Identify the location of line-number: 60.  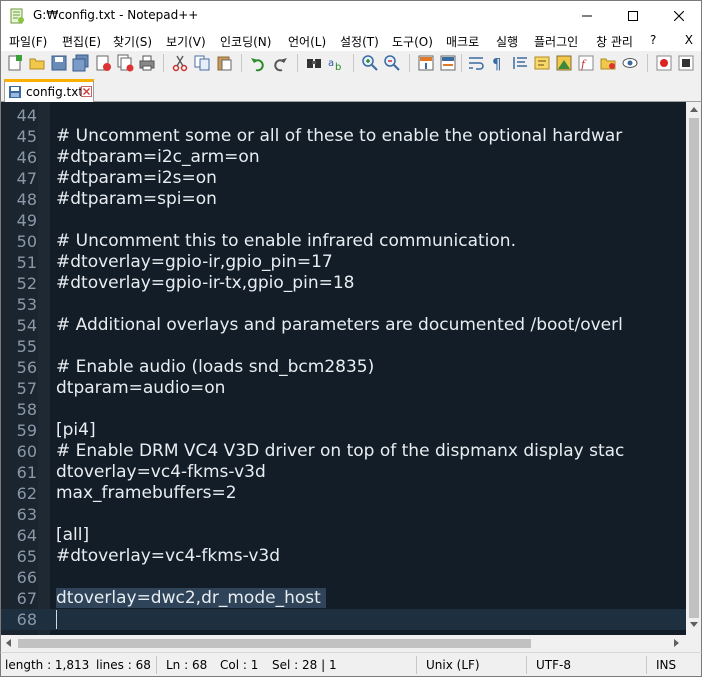
(26, 451).